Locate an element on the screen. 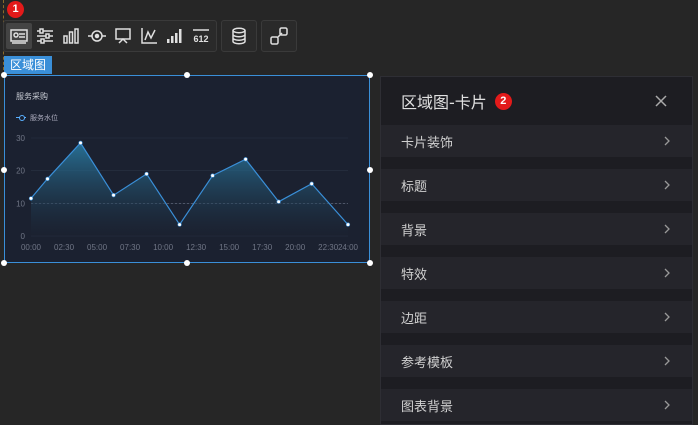  resize-handle-se is located at coordinates (370, 263).